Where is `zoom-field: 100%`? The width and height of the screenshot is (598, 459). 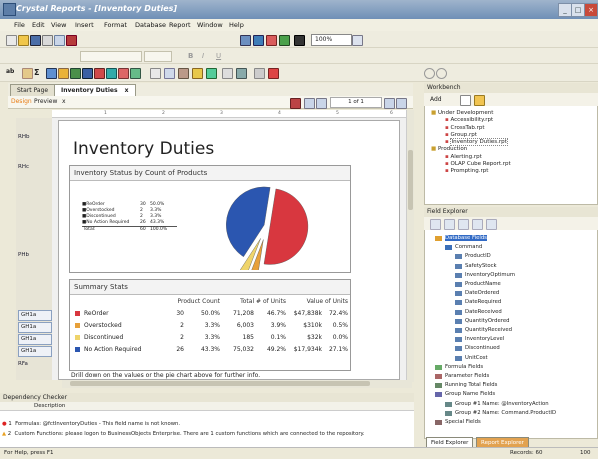 zoom-field: 100% is located at coordinates (331, 40).